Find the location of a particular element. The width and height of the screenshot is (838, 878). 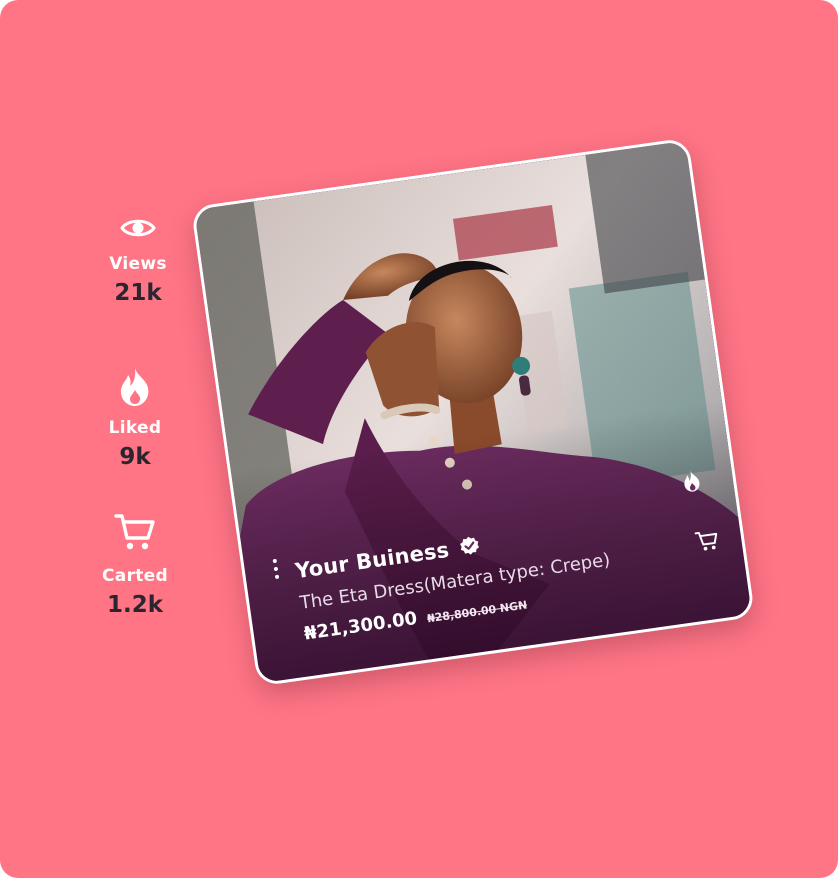

stat-liked: Liked 9k is located at coordinates (135, 418).